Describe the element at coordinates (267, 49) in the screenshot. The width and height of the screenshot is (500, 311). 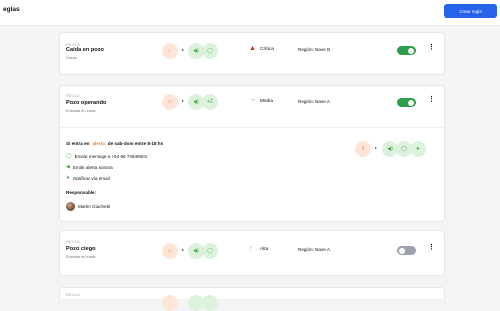
I see `severity-label: Crítica` at that location.